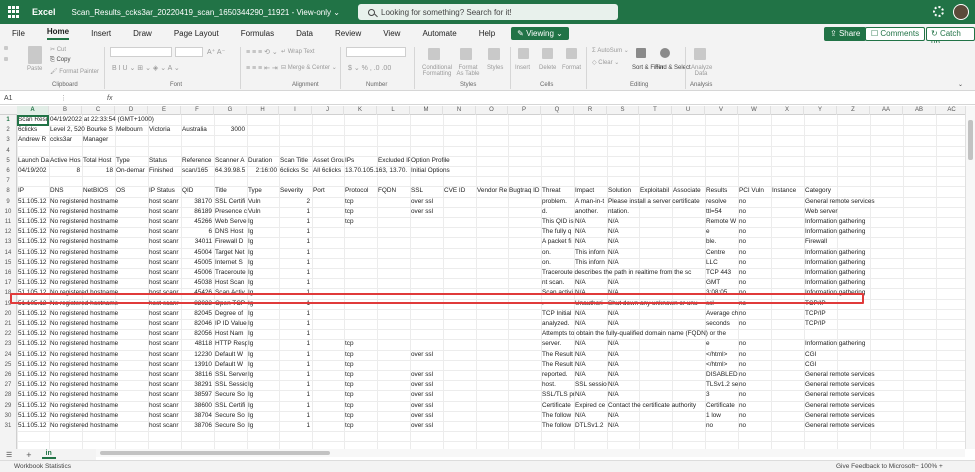  Describe the element at coordinates (391, 33) in the screenshot. I see `menu-view: View` at that location.